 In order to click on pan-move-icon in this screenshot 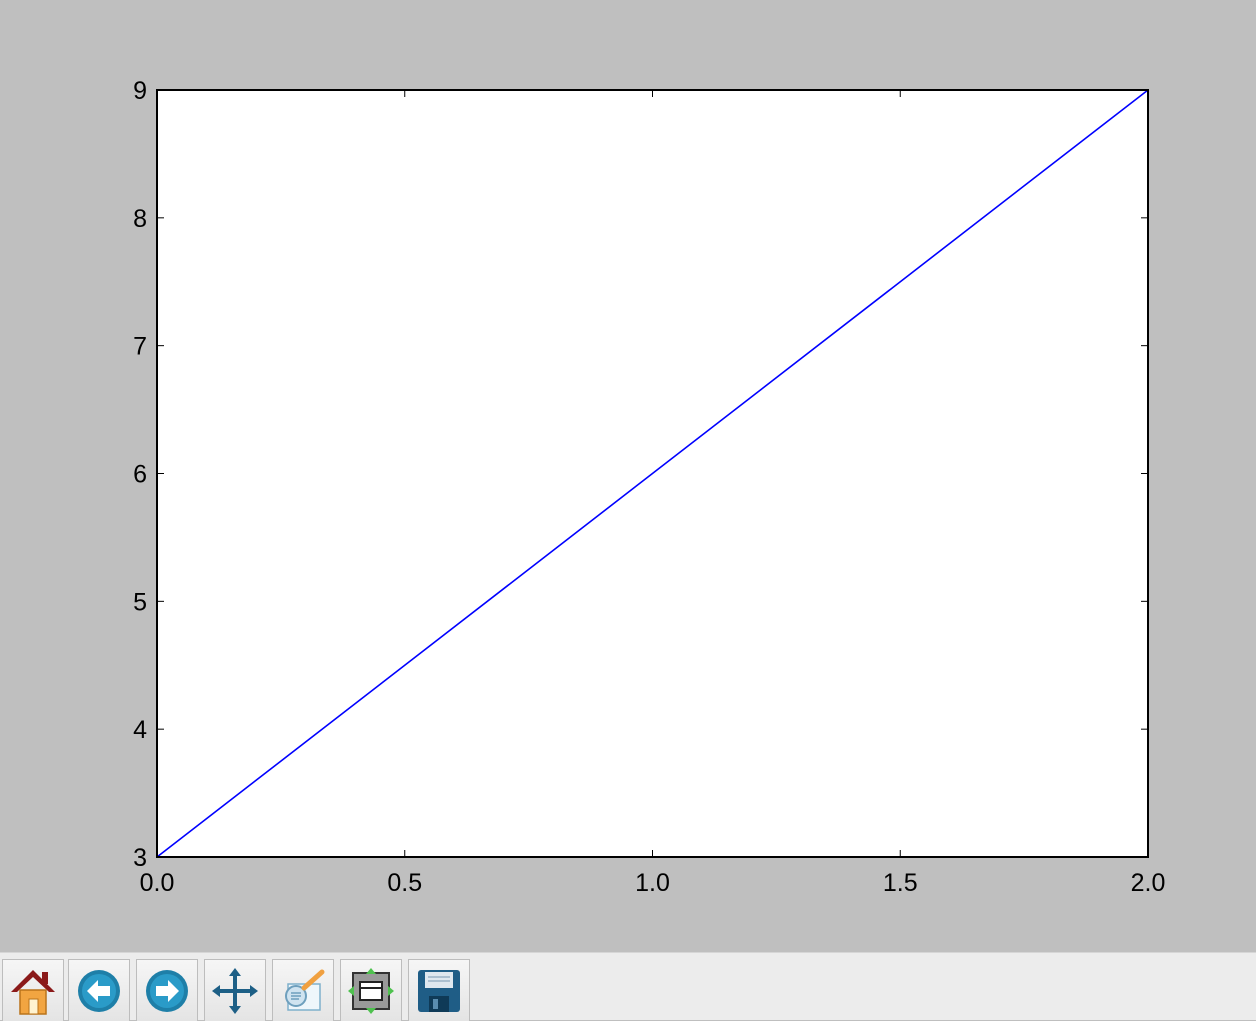, I will do `click(235, 990)`.